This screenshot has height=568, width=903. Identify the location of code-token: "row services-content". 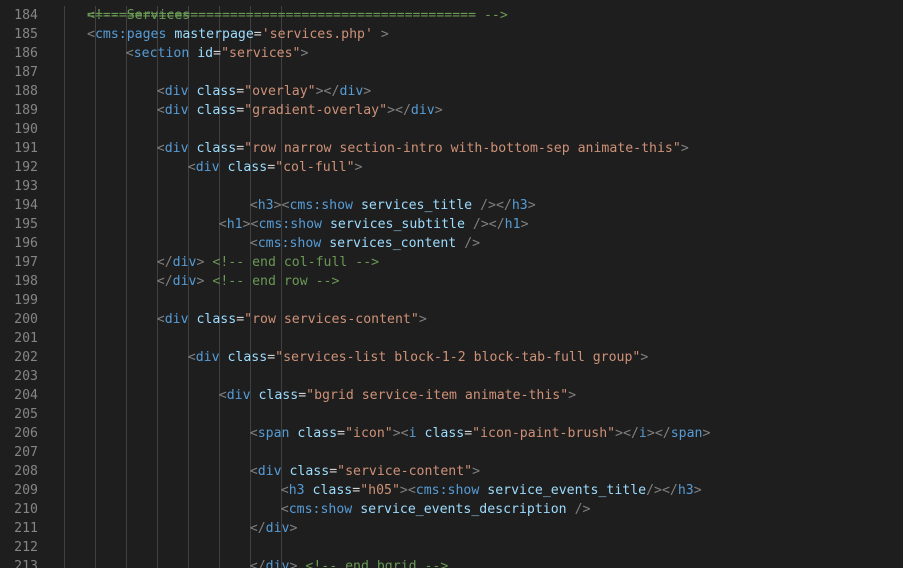
(331, 319).